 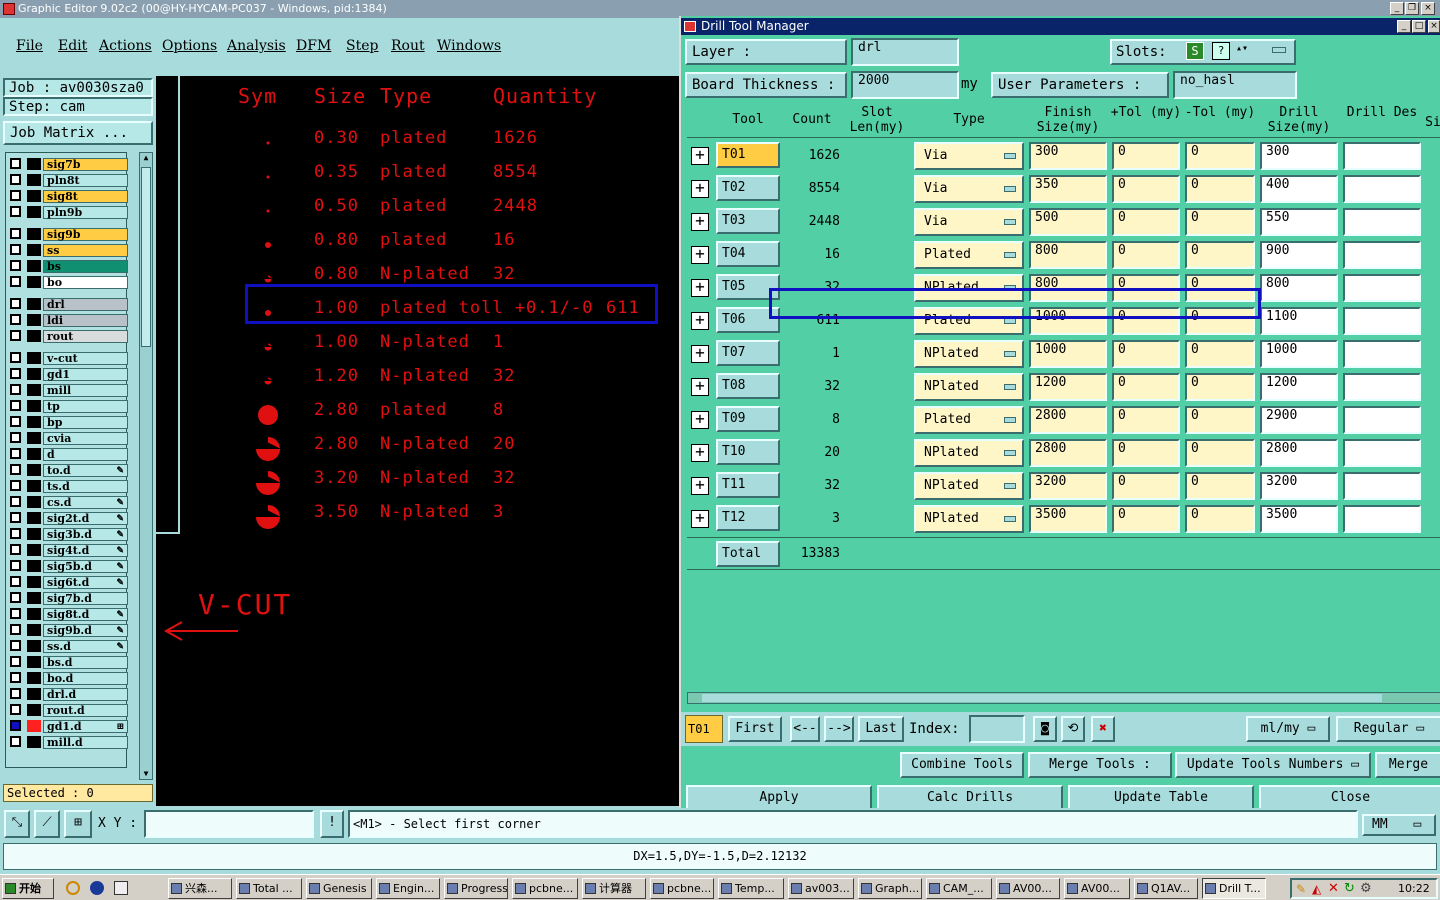 I want to click on layer-row-sig5b-d: sig5b.d ✎, so click(x=67, y=566).